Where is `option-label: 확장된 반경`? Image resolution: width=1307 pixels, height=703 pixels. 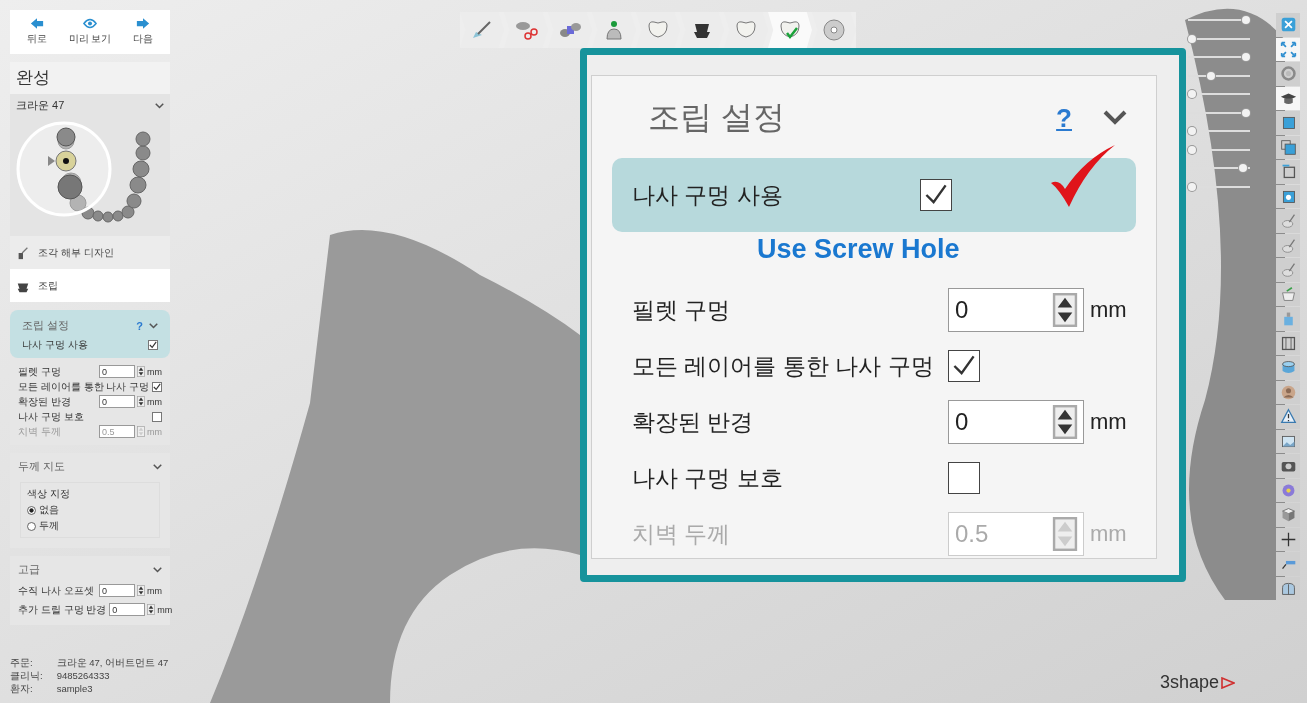 option-label: 확장된 반경 is located at coordinates (693, 422).